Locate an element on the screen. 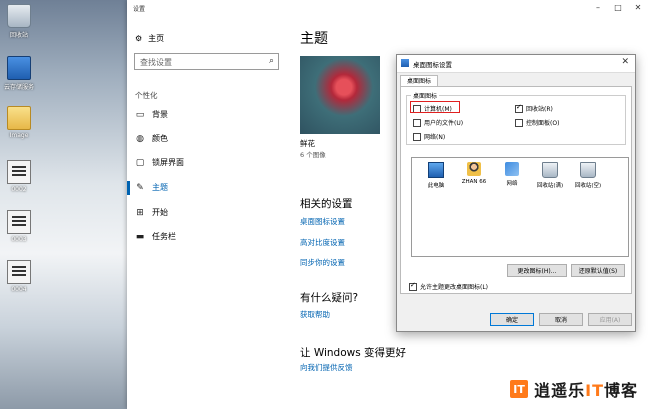  folder-icon is located at coordinates (19, 118).